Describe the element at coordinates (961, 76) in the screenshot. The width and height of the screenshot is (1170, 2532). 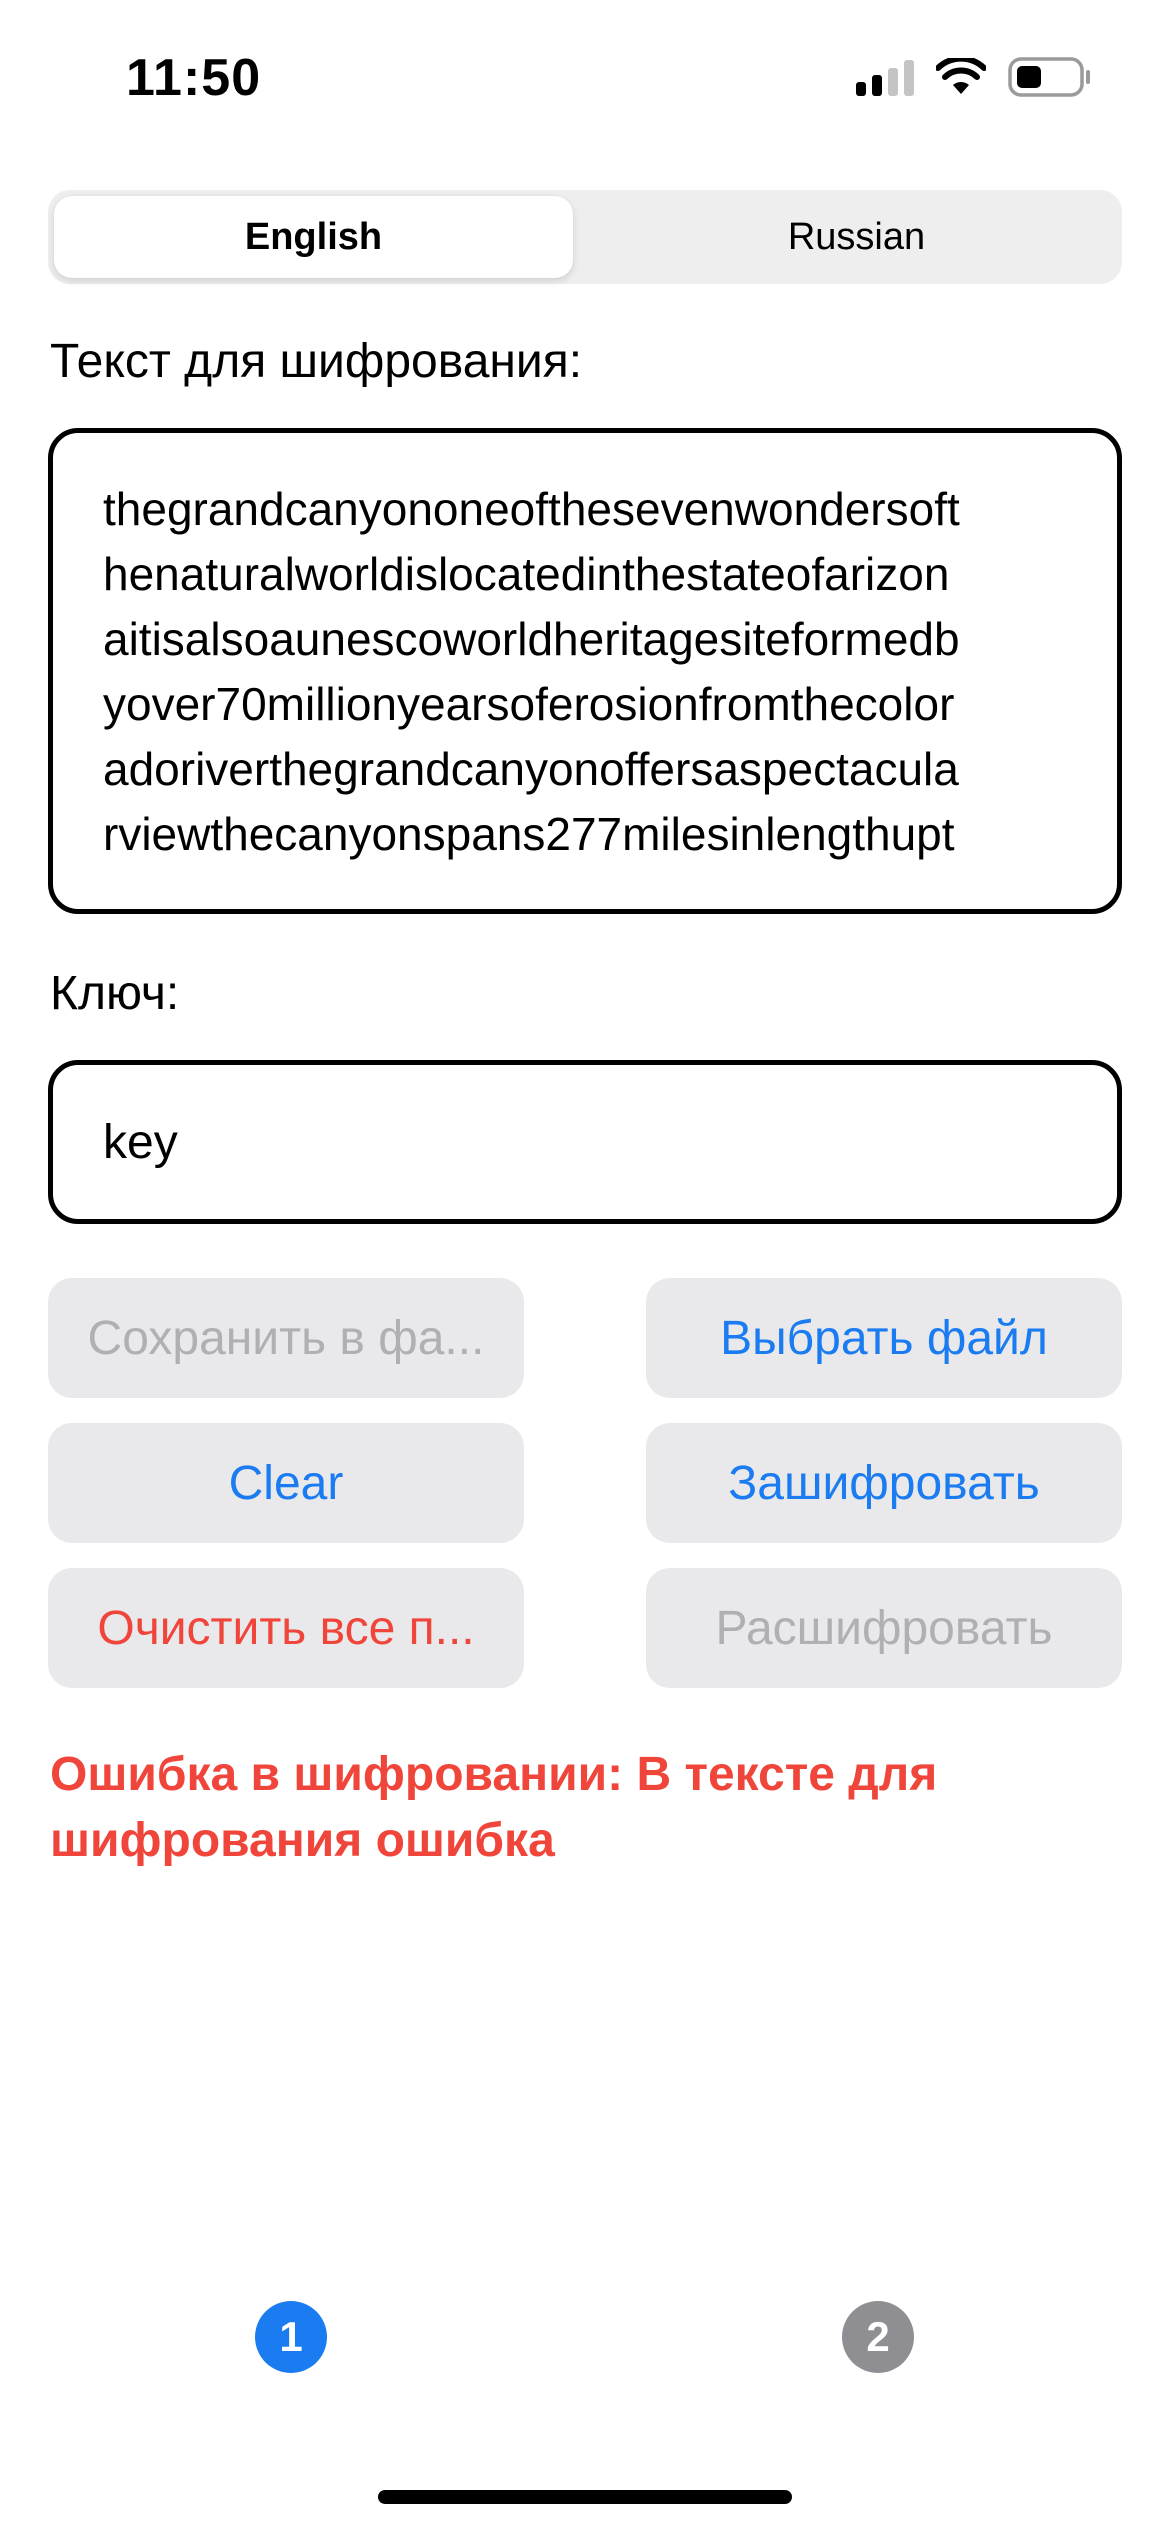
I see `wifi-icon` at that location.